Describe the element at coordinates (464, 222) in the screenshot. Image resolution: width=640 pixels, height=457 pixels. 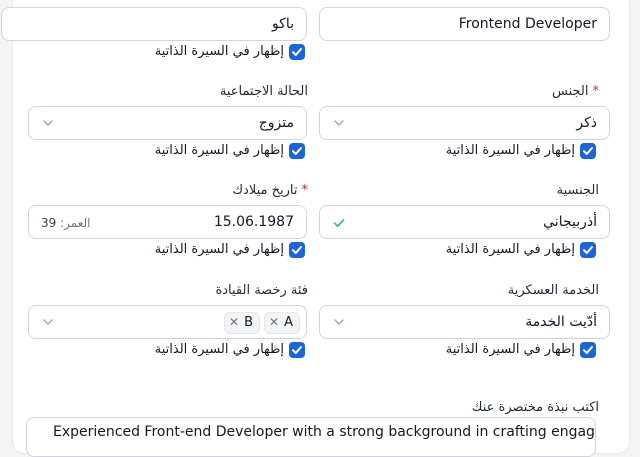
I see `nationality-select: أذربيجاني` at that location.